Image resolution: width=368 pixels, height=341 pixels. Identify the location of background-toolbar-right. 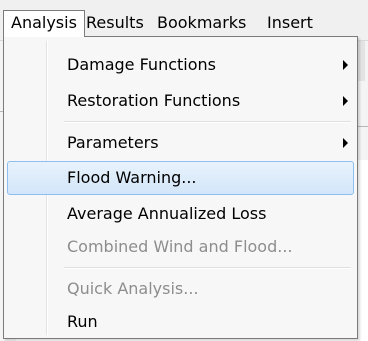
(361, 61).